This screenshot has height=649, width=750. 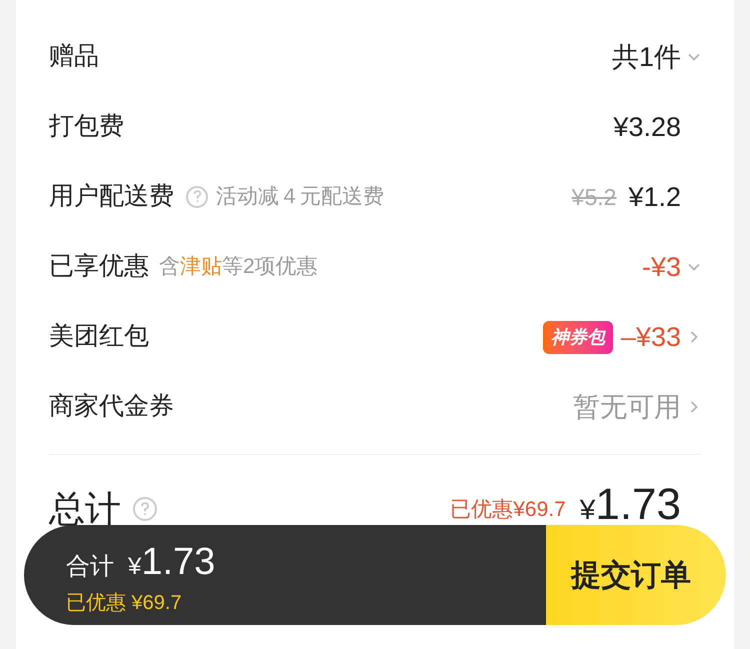 What do you see at coordinates (99, 266) in the screenshot?
I see `row-label: 已享优惠` at bounding box center [99, 266].